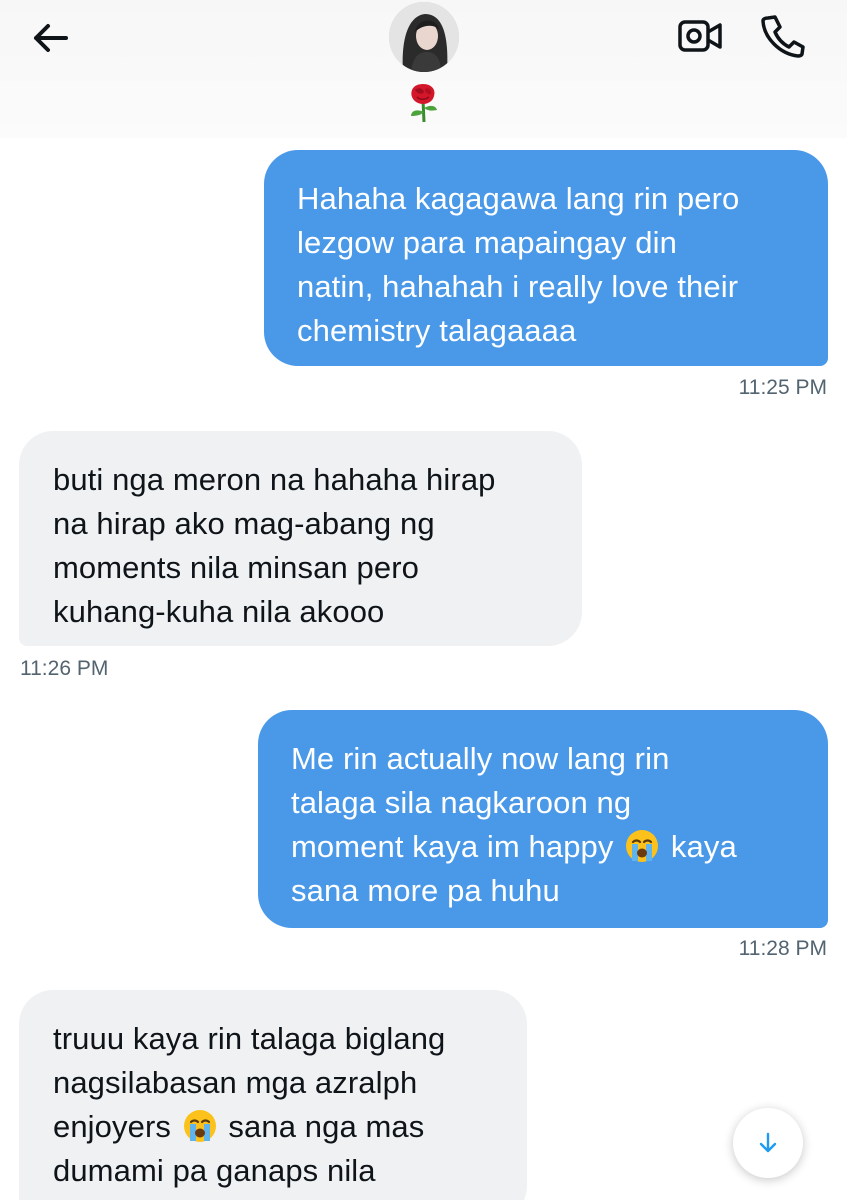 Image resolution: width=847 pixels, height=1200 pixels. Describe the element at coordinates (452, 846) in the screenshot. I see `message-text: moment kaya im happy` at that location.